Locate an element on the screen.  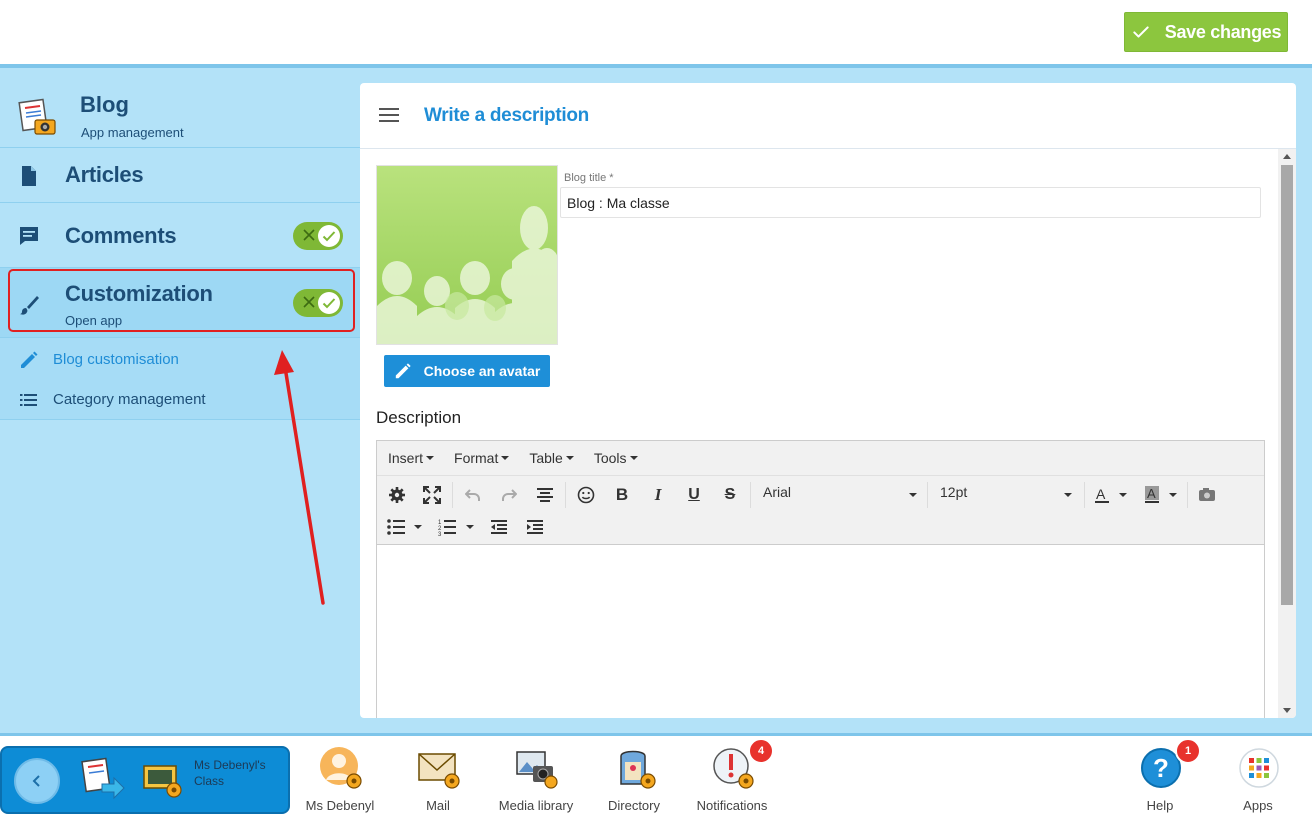
save-changes-label: Save changes is located at coordinates (1223, 31).